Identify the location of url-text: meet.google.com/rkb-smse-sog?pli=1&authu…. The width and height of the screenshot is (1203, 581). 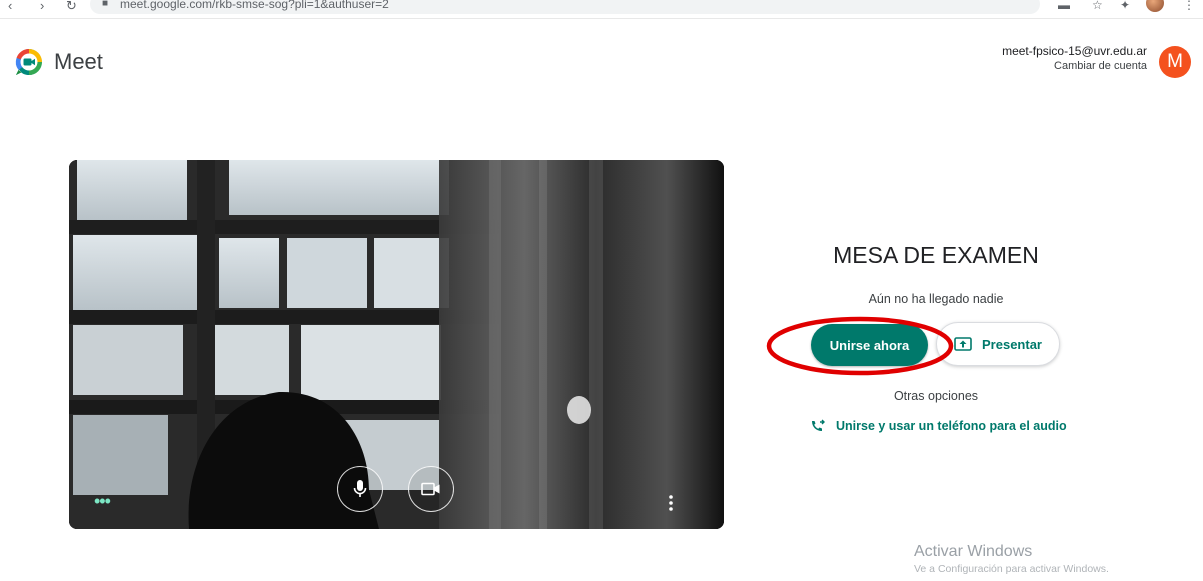
(254, 5).